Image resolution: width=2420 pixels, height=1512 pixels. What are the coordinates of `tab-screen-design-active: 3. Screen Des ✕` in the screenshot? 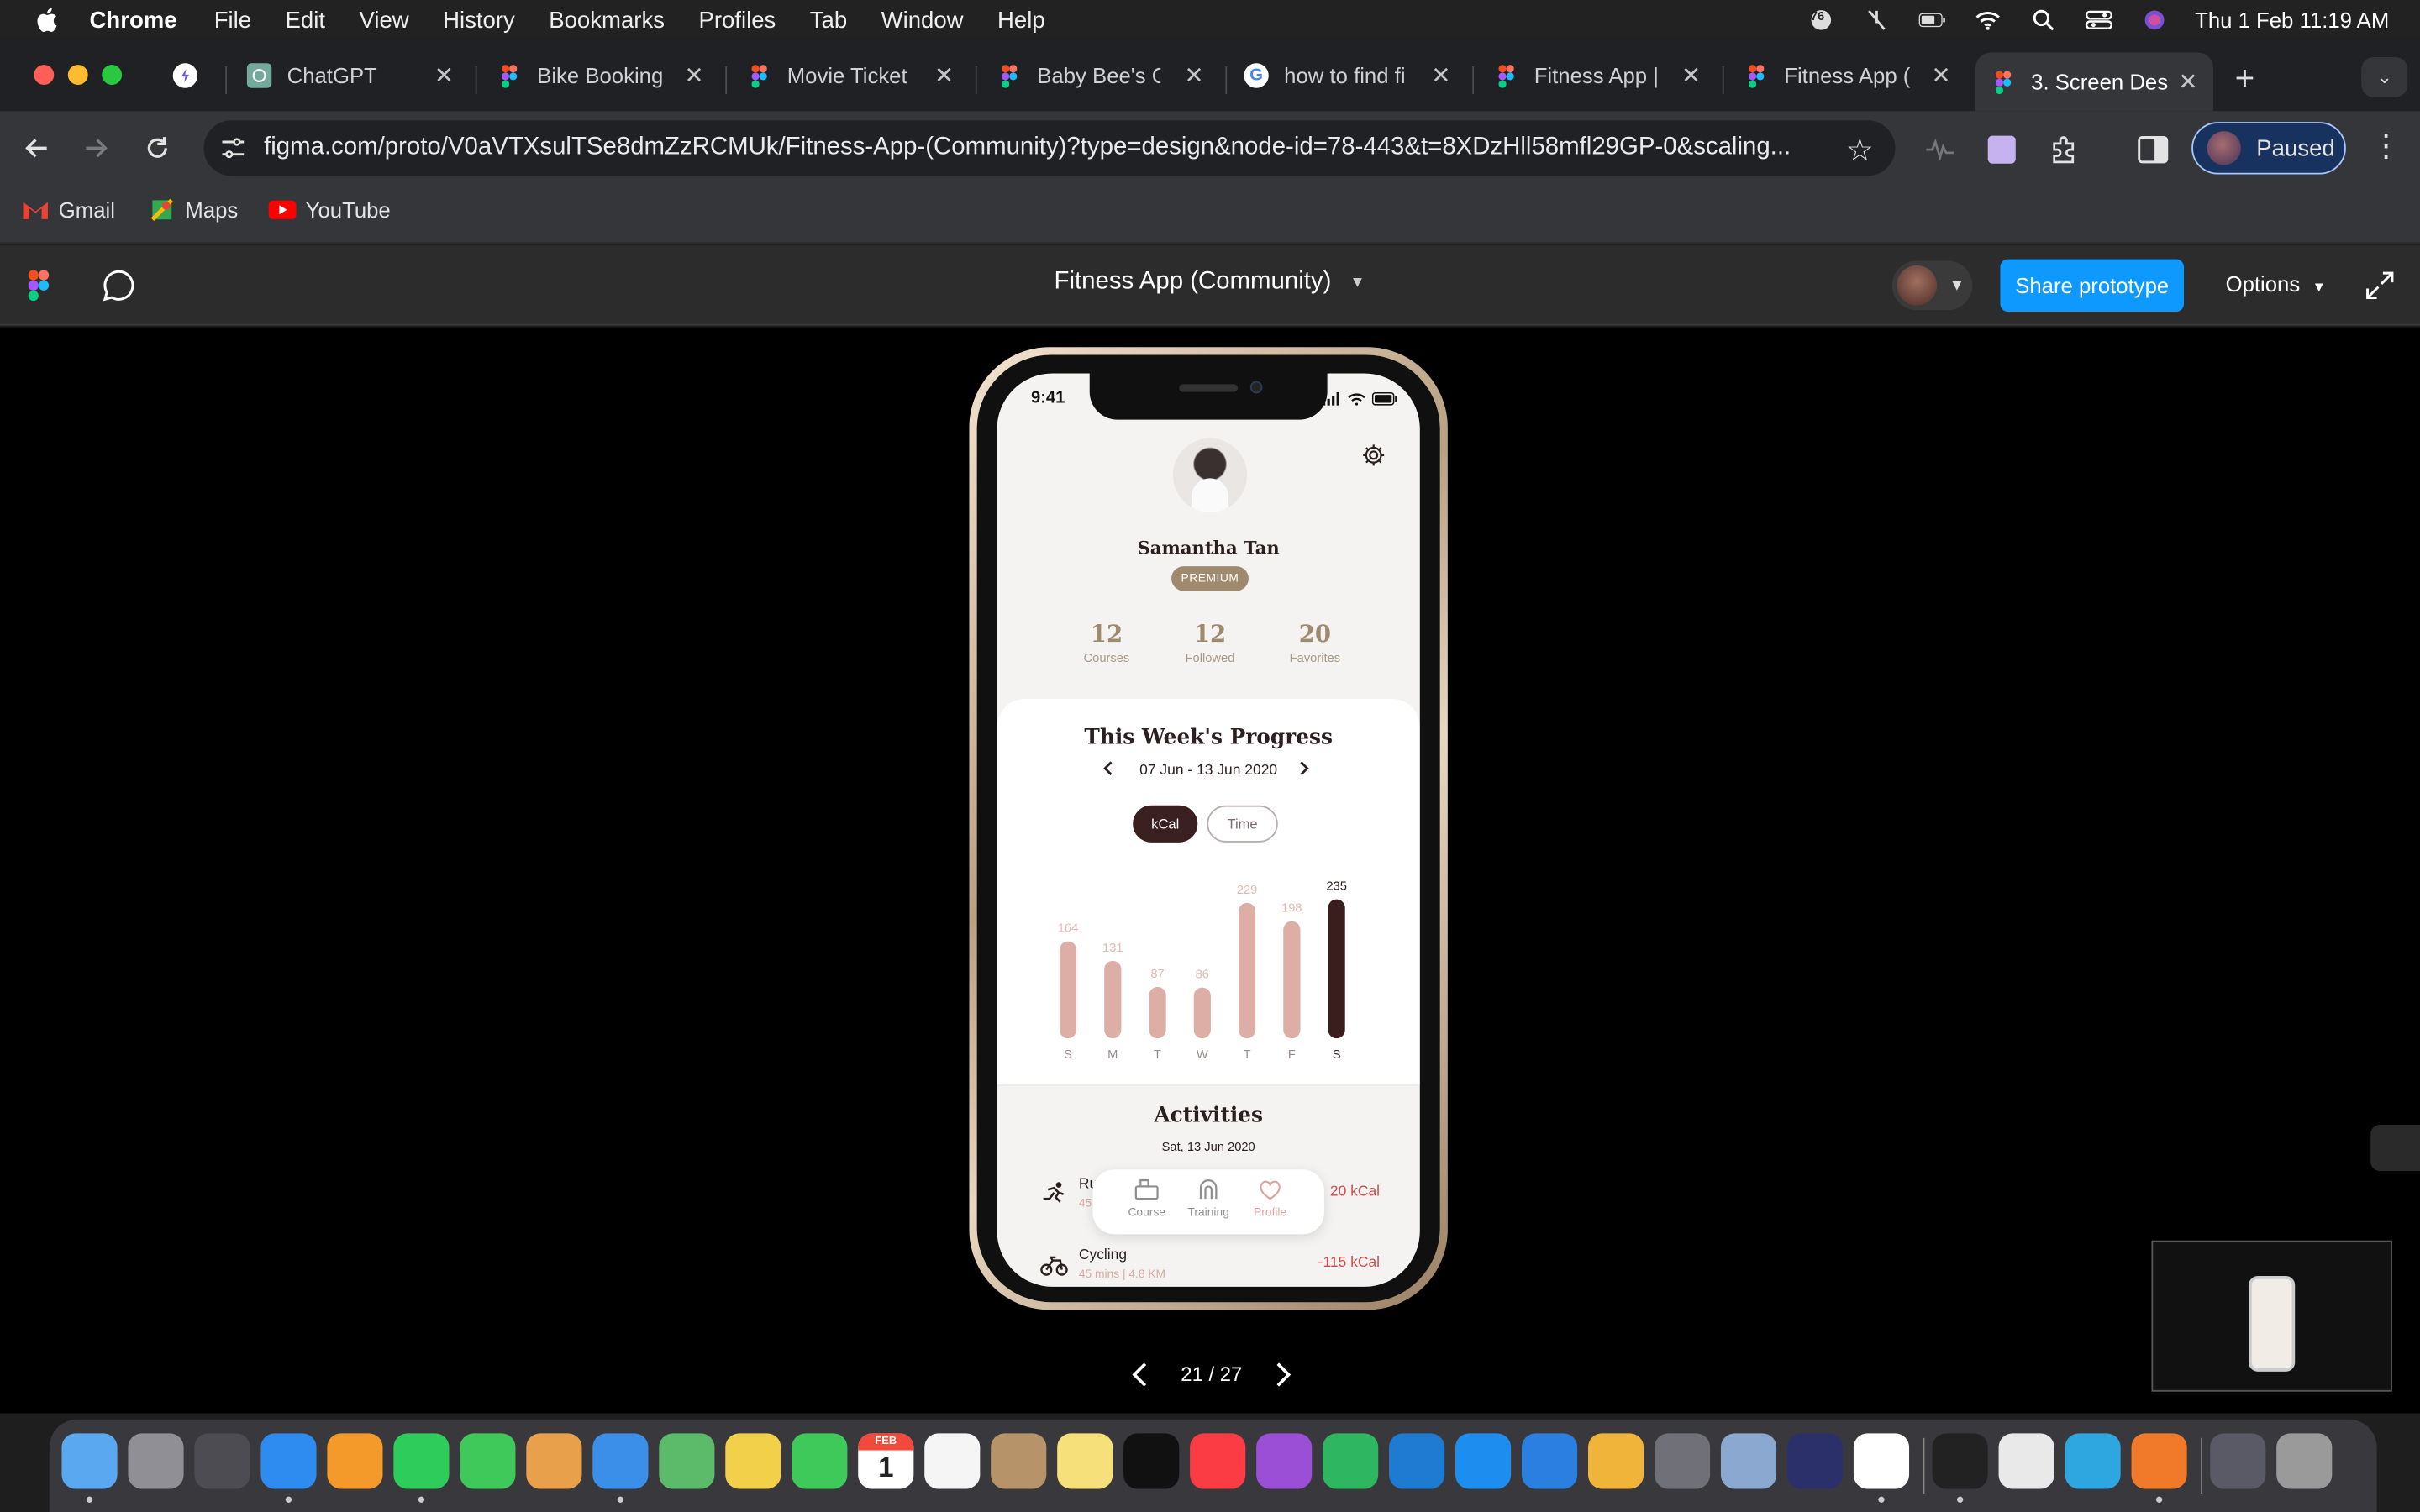 It's located at (2094, 82).